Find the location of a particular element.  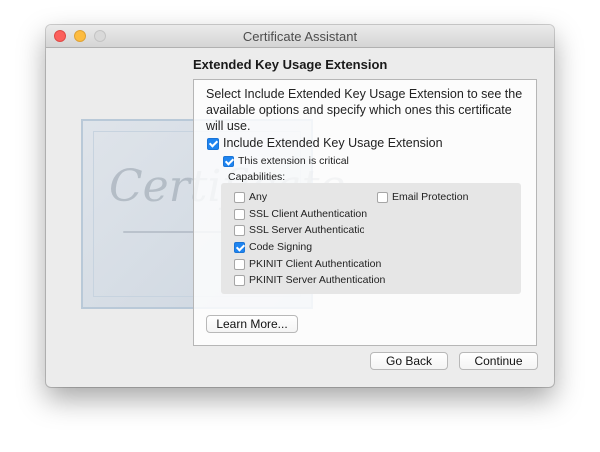

capability-email-protection-label: Email Protection is located at coordinates (430, 197).